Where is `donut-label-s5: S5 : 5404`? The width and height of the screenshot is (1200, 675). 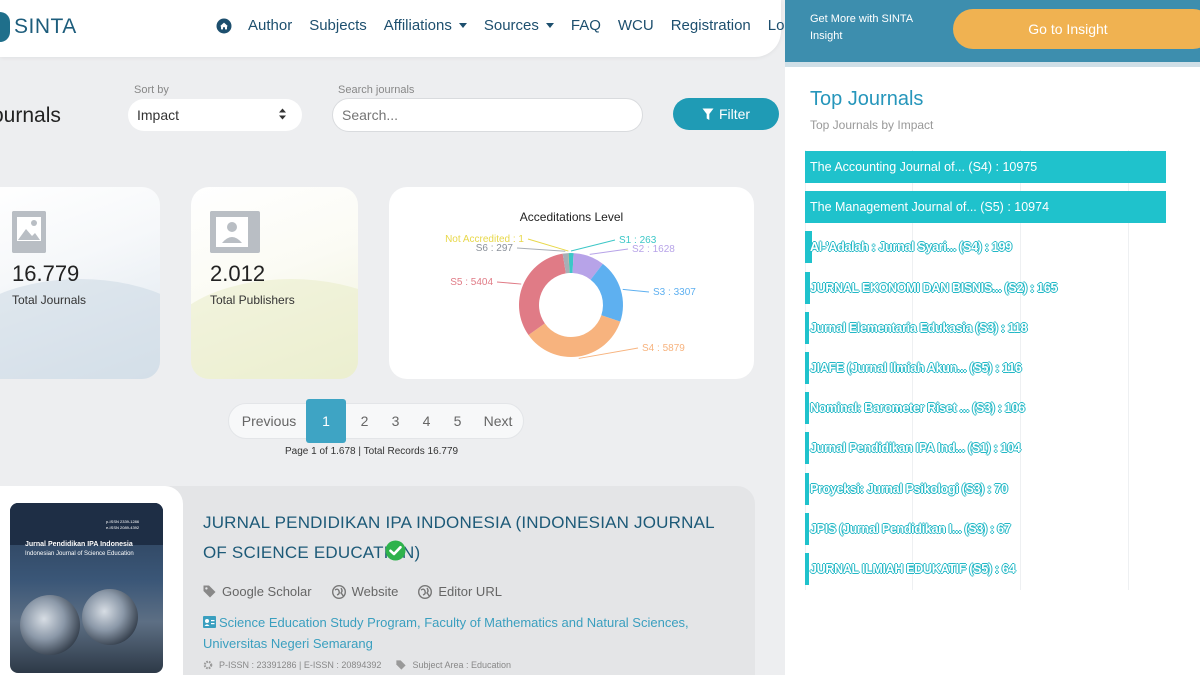
donut-label-s5: S5 : 5404 is located at coordinates (471, 282).